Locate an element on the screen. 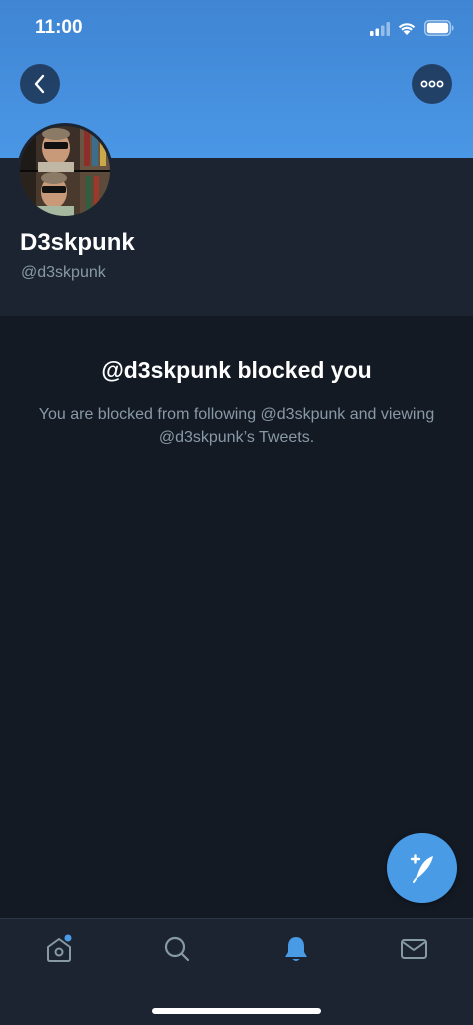 This screenshot has height=1025, width=473. notification-dot is located at coordinates (68, 938).